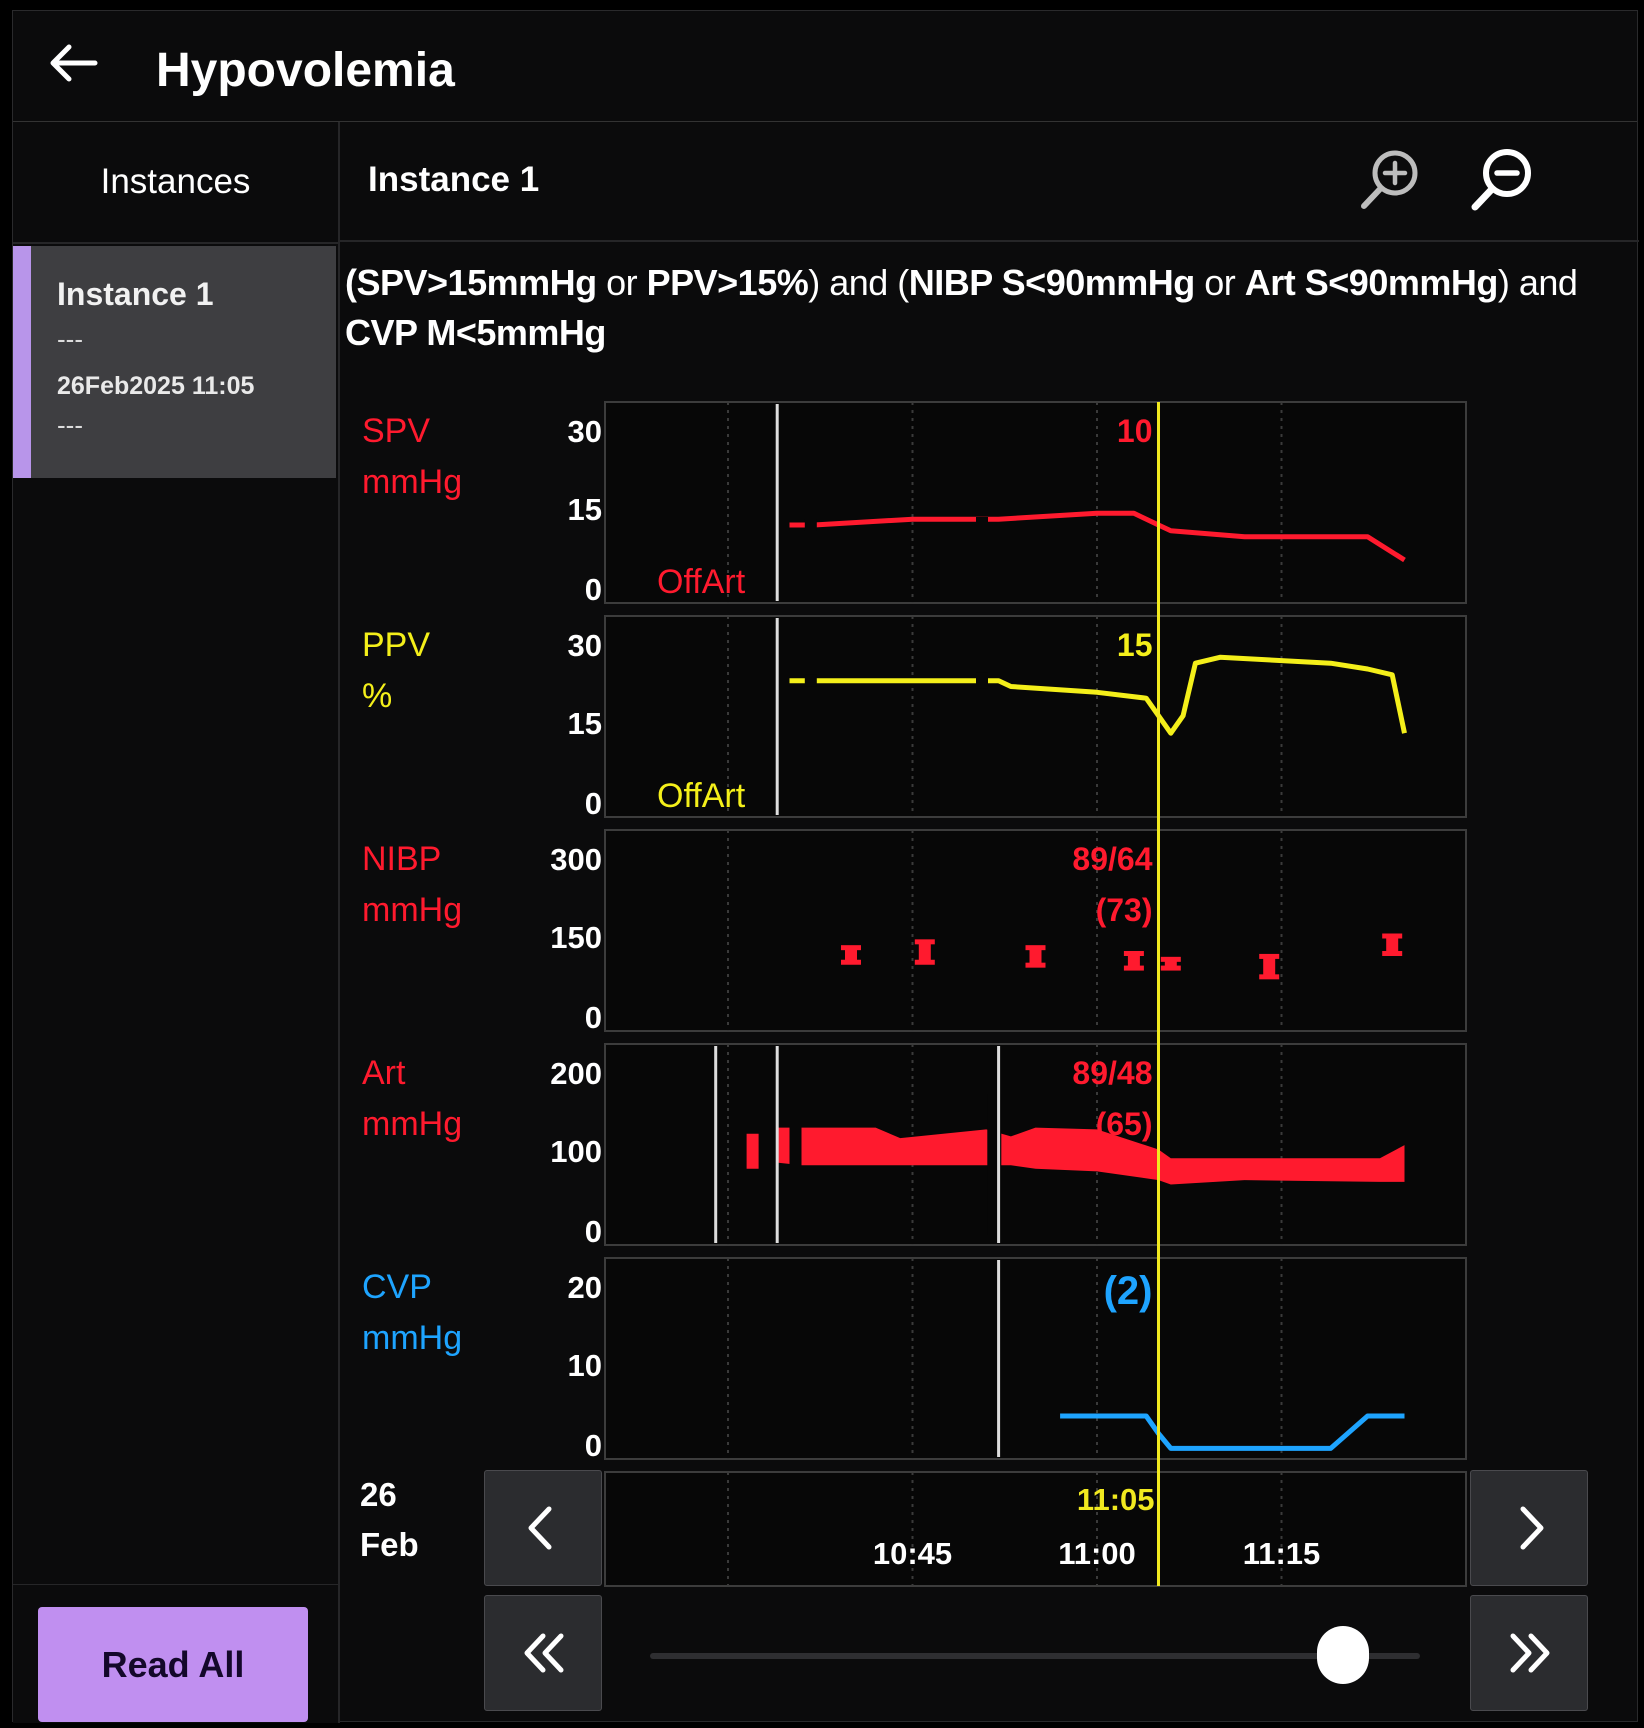  Describe the element at coordinates (389, 1544) in the screenshot. I see `date-month: Feb` at that location.